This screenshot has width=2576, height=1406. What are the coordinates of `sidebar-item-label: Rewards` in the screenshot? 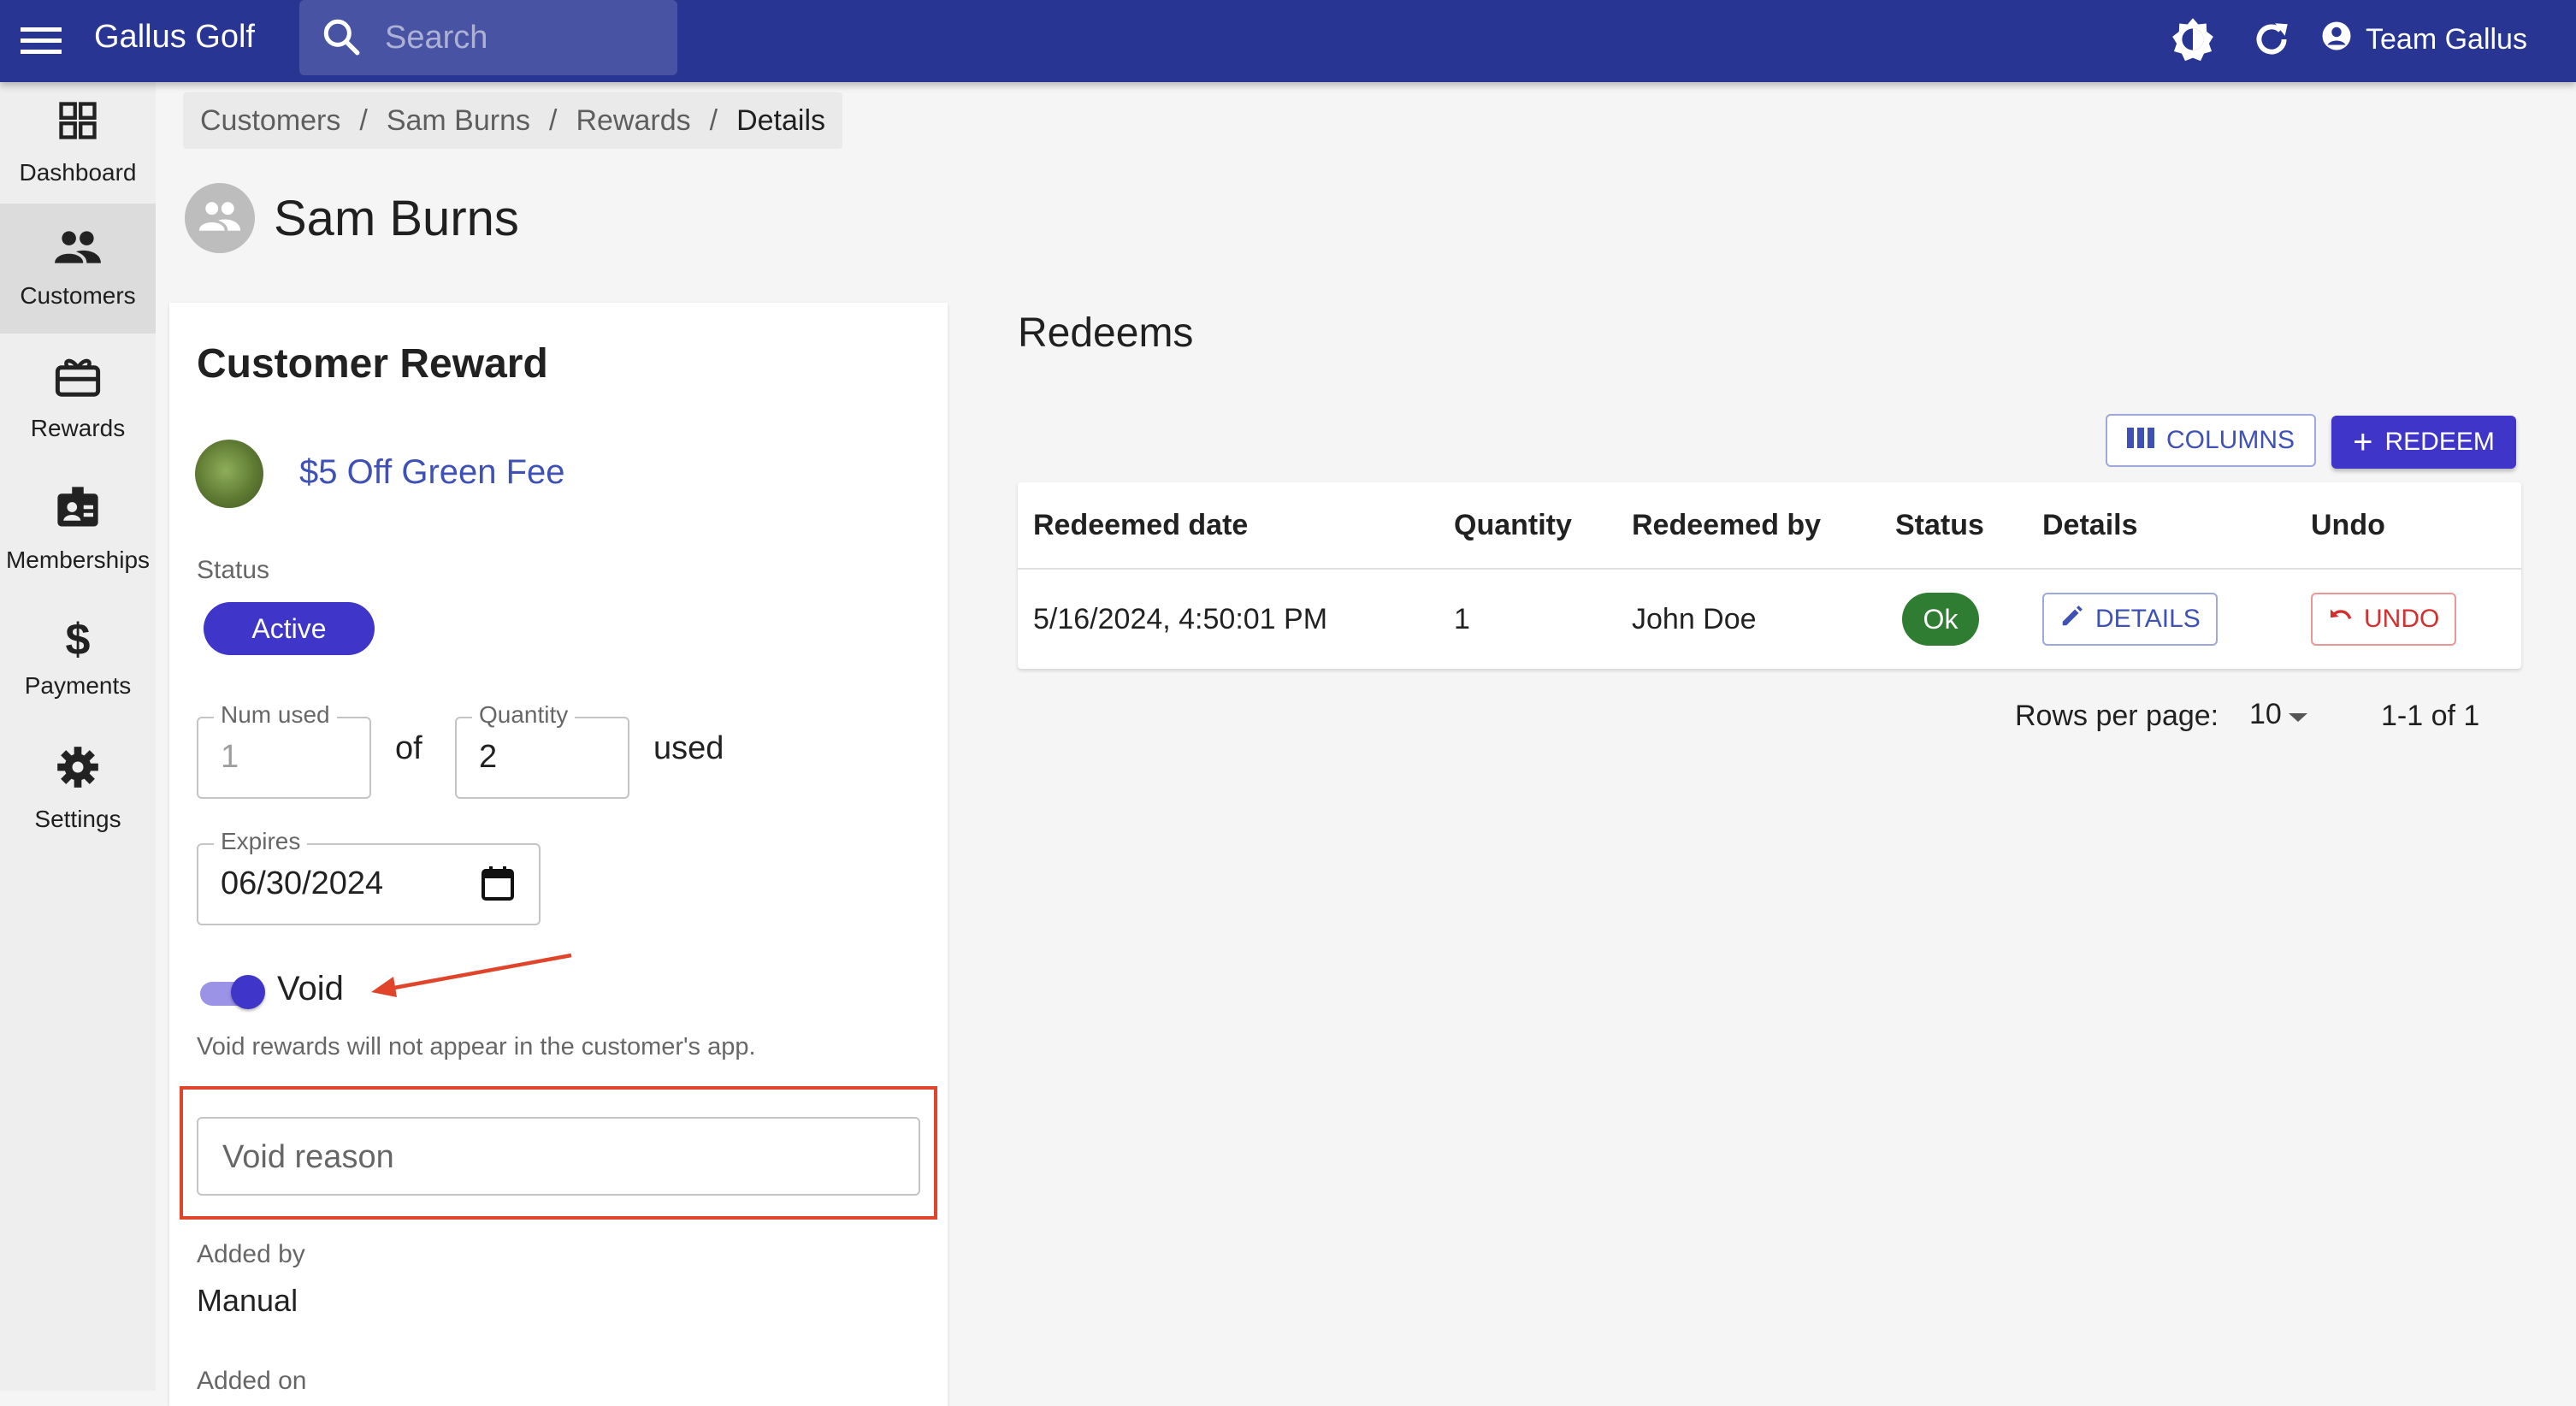 It's located at (78, 428).